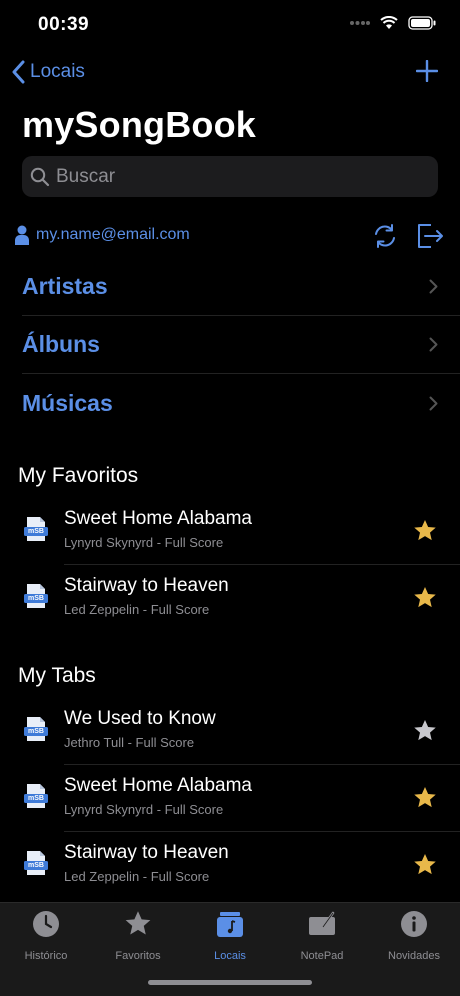  I want to click on status-time: 00:39, so click(64, 24).